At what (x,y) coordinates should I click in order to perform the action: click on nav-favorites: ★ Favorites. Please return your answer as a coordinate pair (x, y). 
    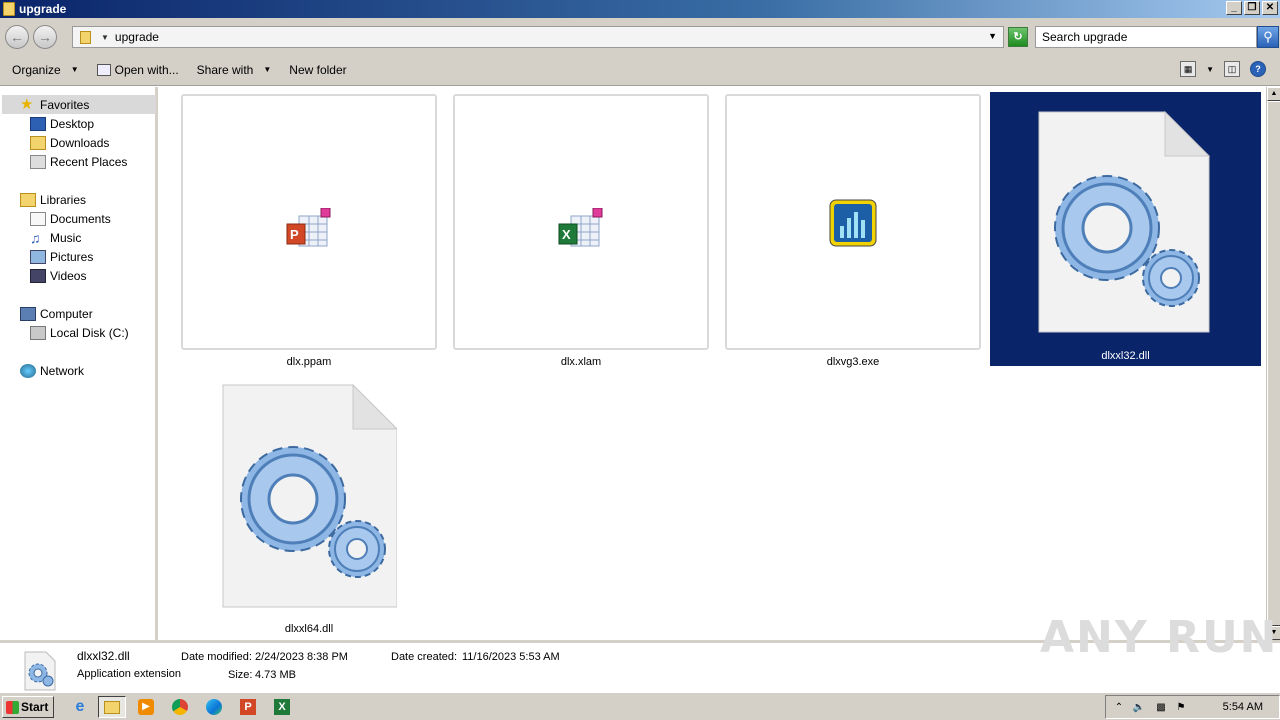
    Looking at the image, I should click on (79, 104).